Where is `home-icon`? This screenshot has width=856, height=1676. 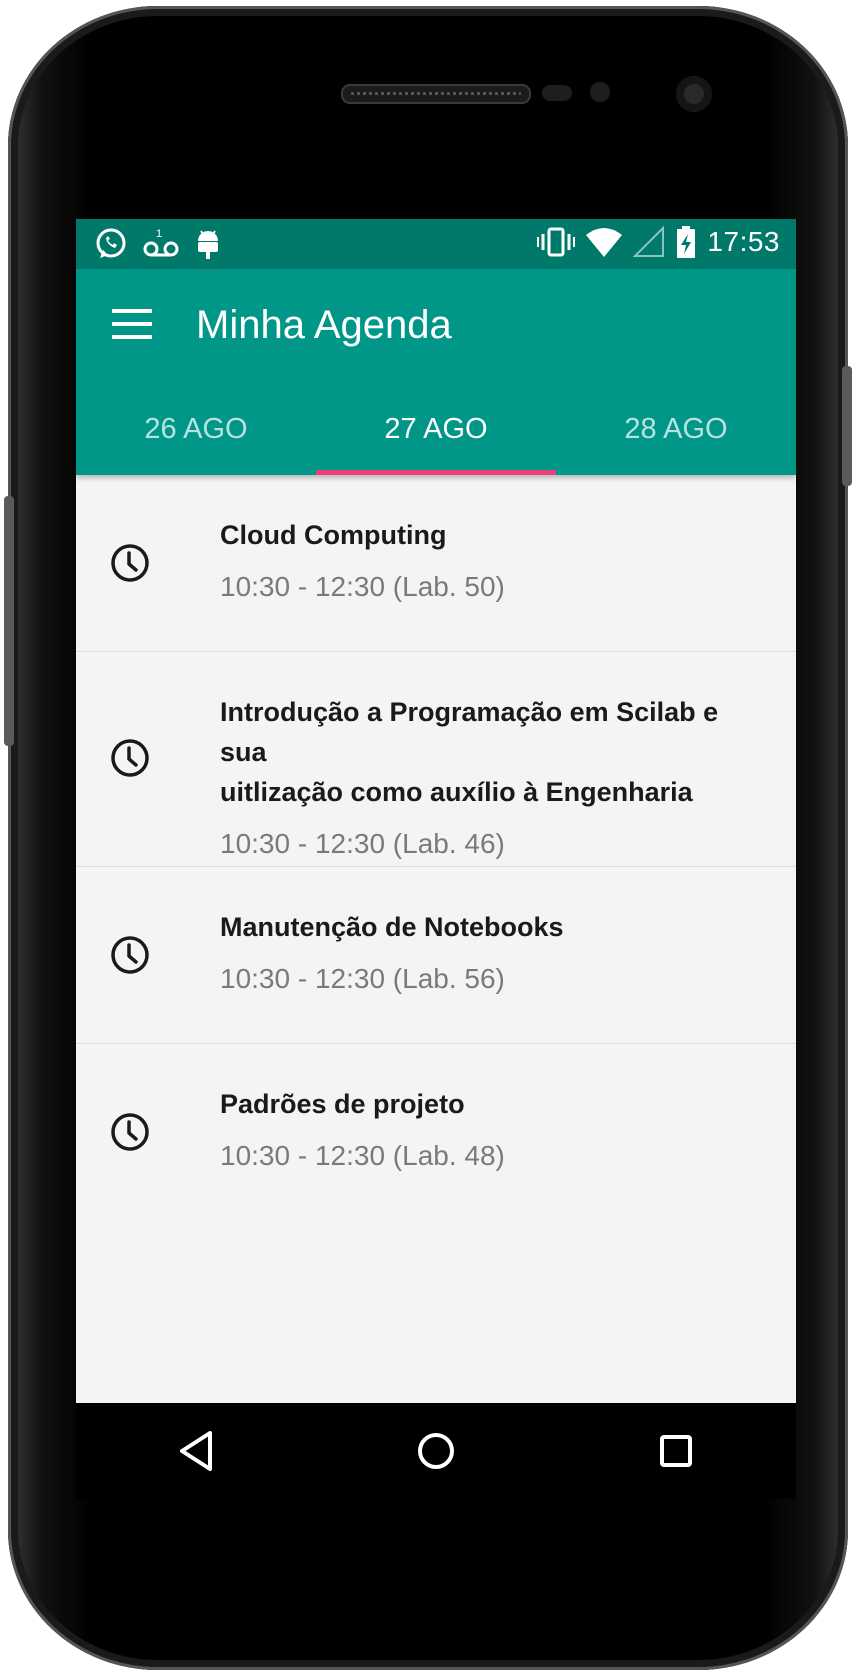 home-icon is located at coordinates (436, 1451).